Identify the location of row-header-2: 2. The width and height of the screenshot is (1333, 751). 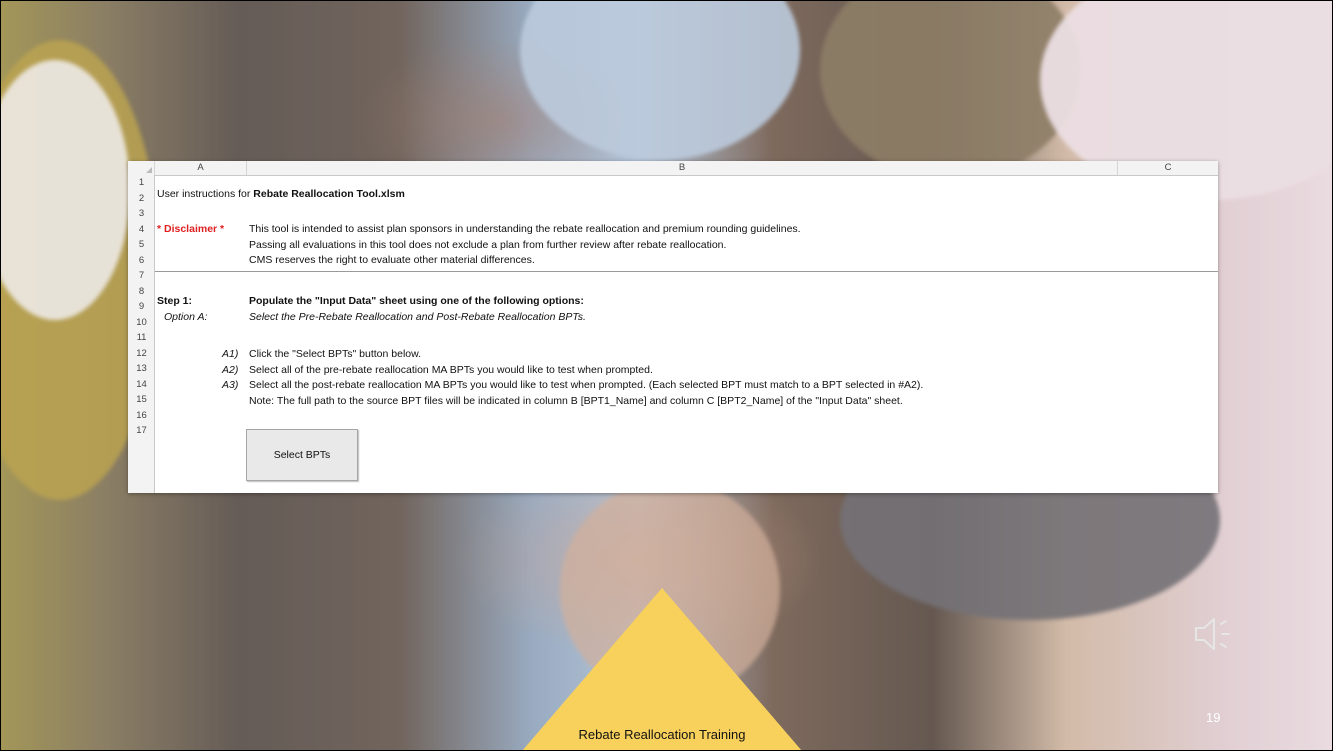
(141, 199).